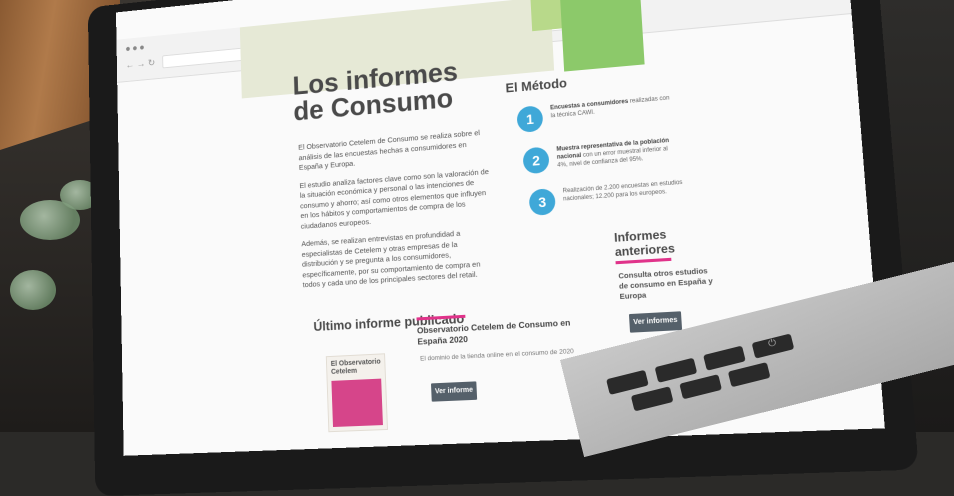 The width and height of the screenshot is (954, 496). What do you see at coordinates (535, 160) in the screenshot?
I see `step-number-badge: 2` at bounding box center [535, 160].